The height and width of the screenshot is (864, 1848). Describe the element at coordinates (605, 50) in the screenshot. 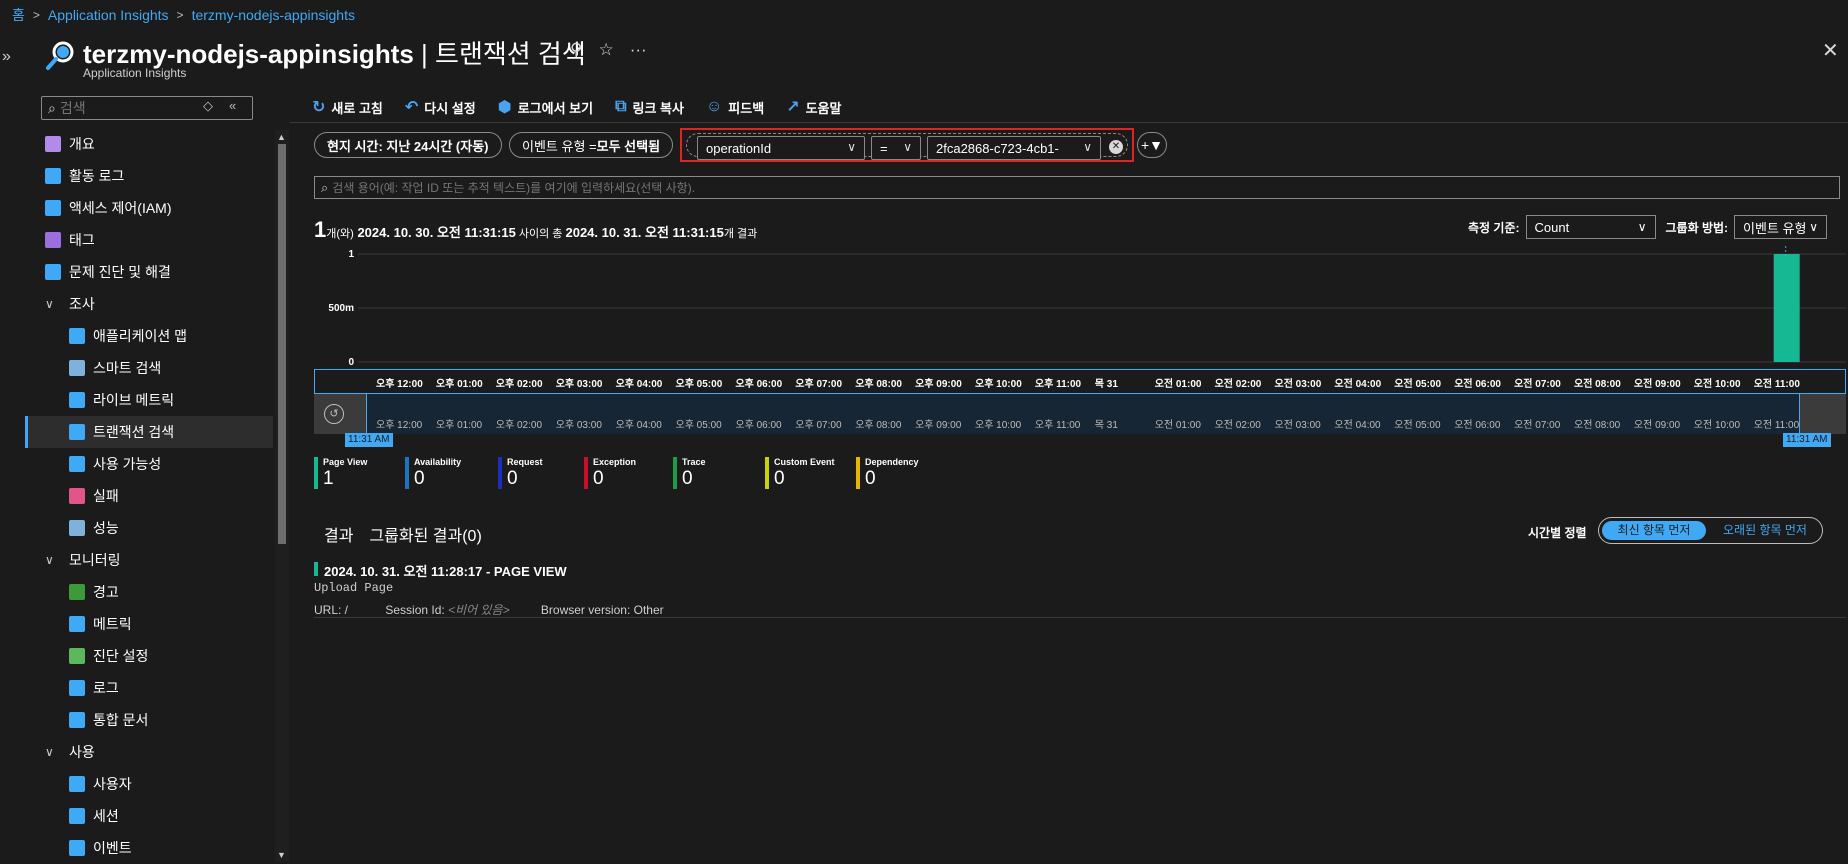

I see `star-icon: ☆` at that location.